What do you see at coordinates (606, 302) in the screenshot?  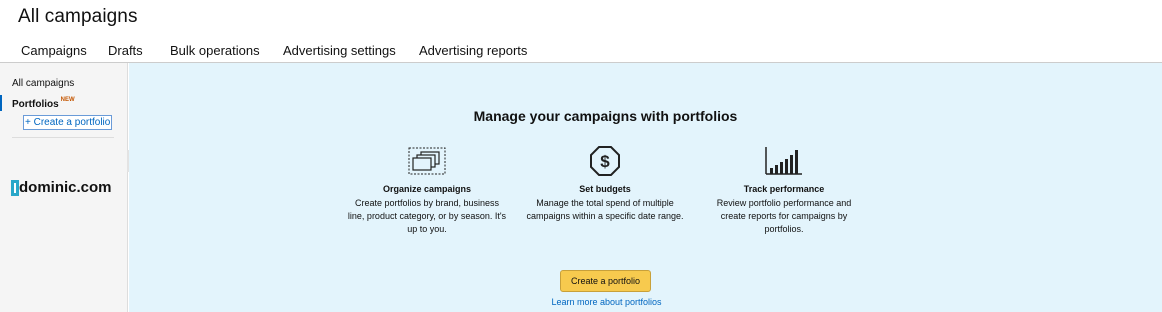 I see `learn-more-link: Learn more about portfolios` at bounding box center [606, 302].